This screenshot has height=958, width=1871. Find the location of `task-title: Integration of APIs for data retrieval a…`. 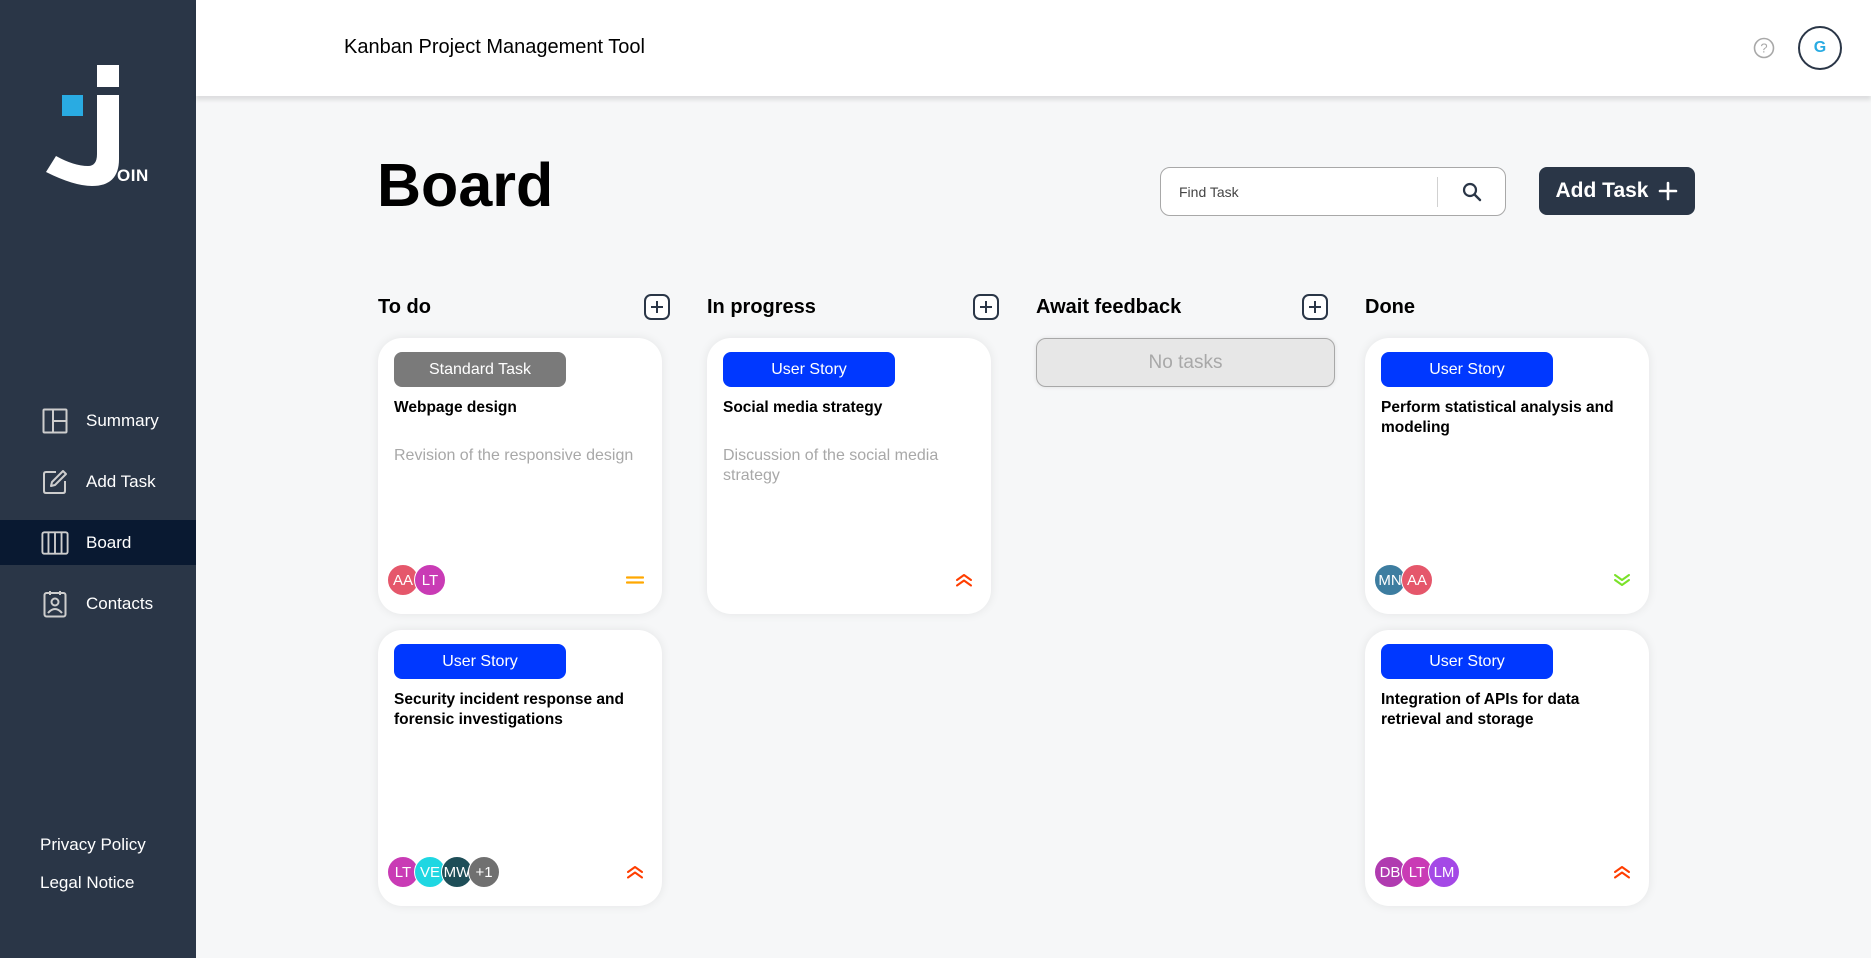

task-title: Integration of APIs for data retrieval a… is located at coordinates (1480, 709).